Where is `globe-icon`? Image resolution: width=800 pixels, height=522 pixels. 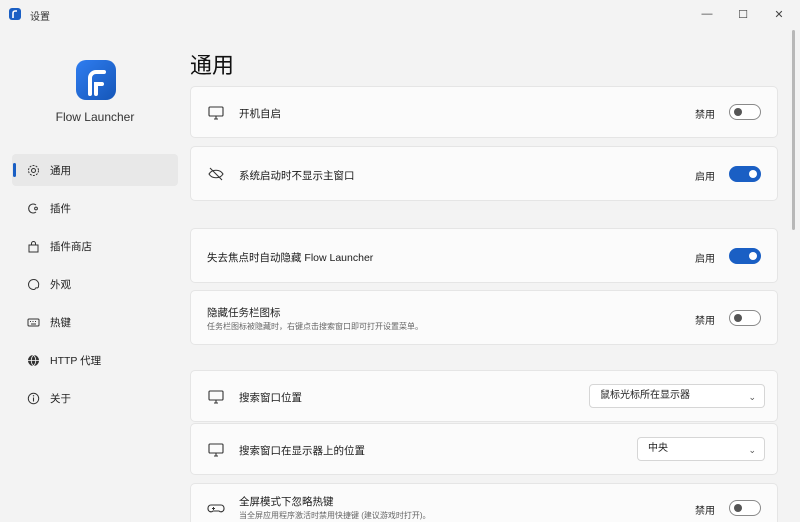
globe-icon is located at coordinates (33, 360).